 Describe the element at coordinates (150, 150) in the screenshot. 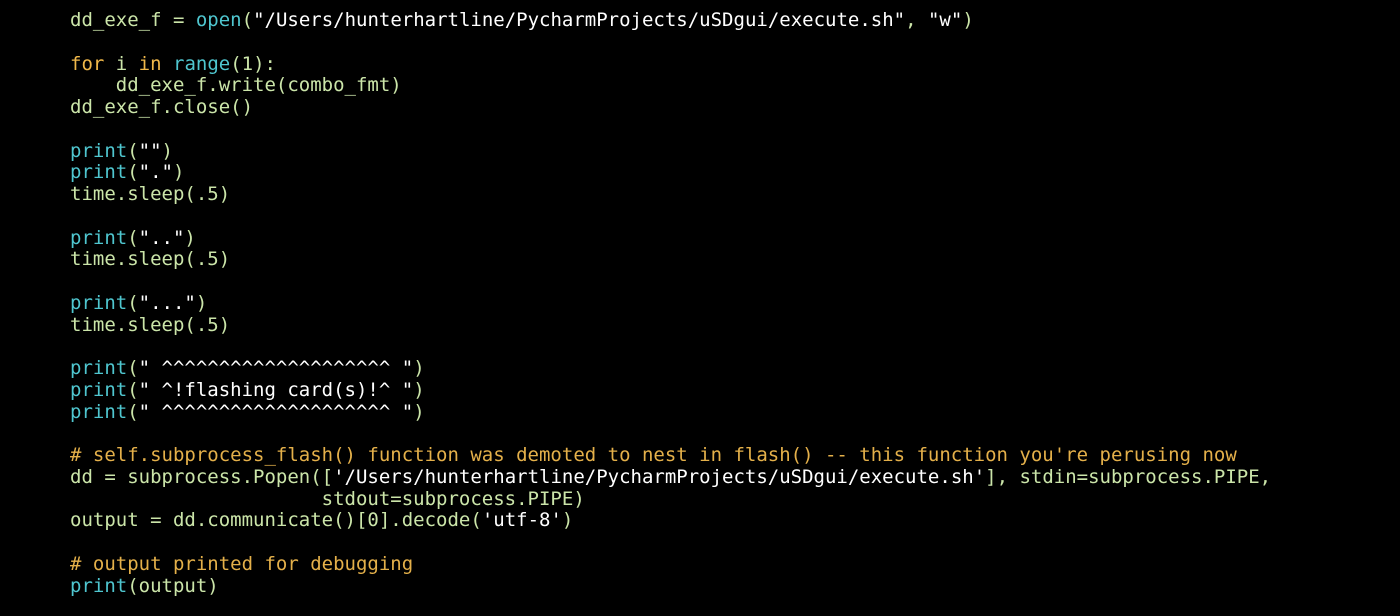

I see `code-token: ""` at that location.